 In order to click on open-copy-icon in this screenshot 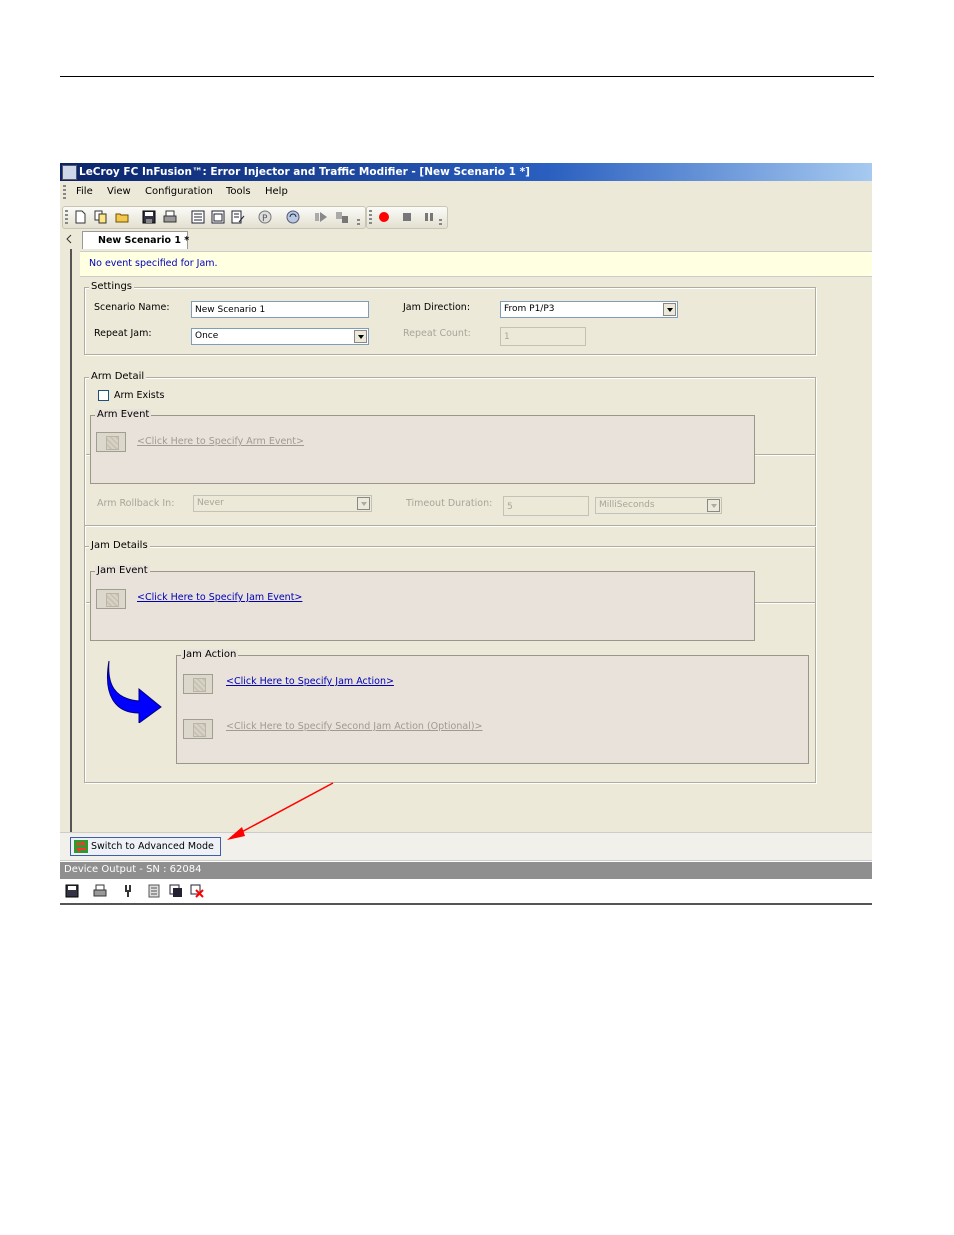, I will do `click(101, 217)`.